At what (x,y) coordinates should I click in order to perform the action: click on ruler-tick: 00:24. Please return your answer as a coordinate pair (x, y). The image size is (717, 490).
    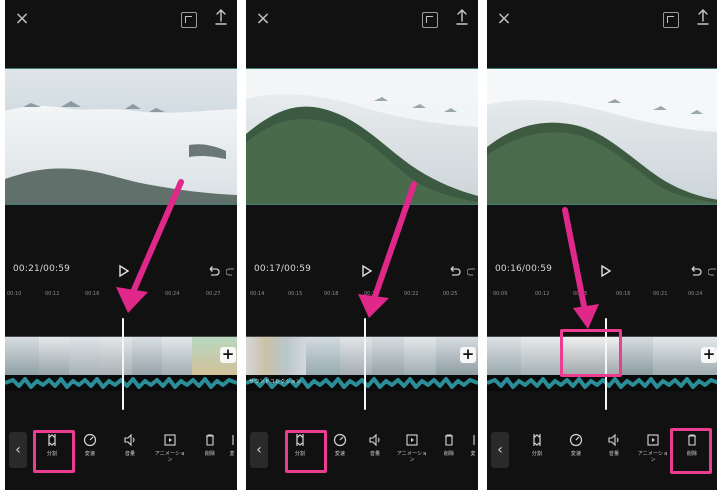
    Looking at the image, I should click on (172, 294).